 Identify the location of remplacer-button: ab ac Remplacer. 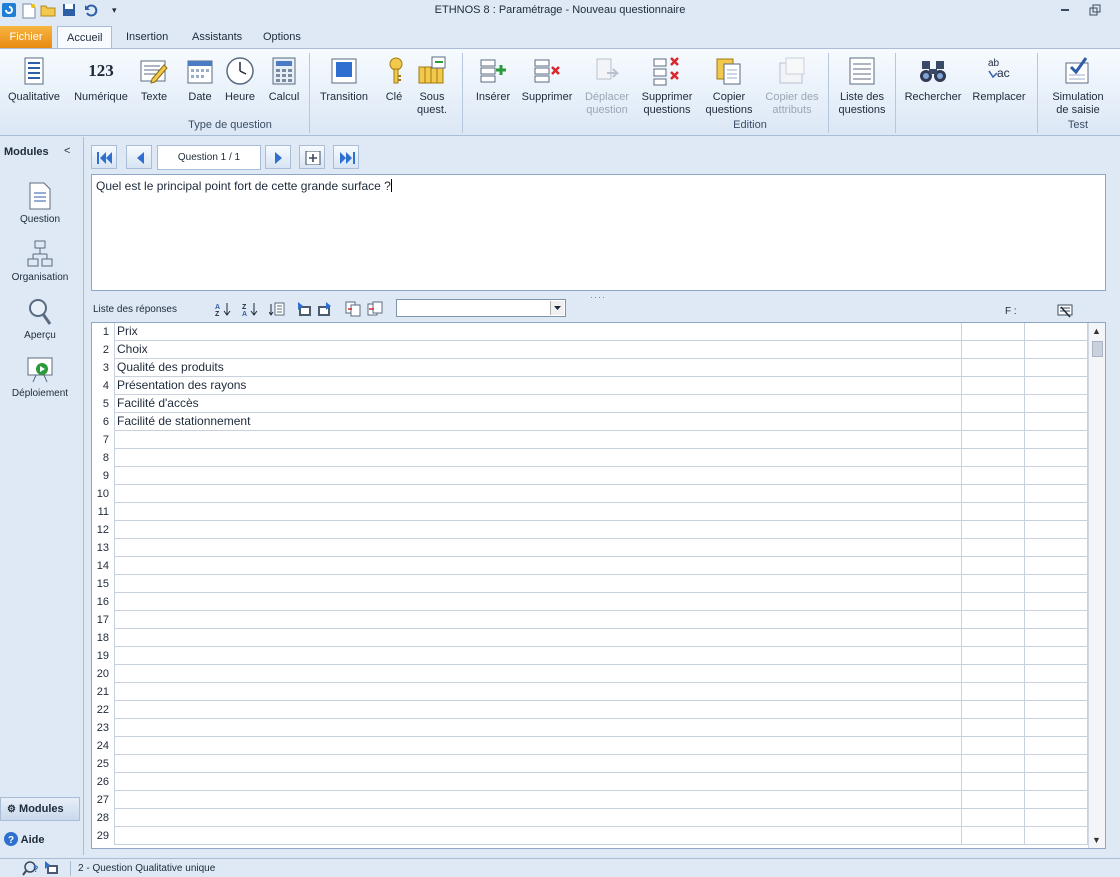
(999, 79).